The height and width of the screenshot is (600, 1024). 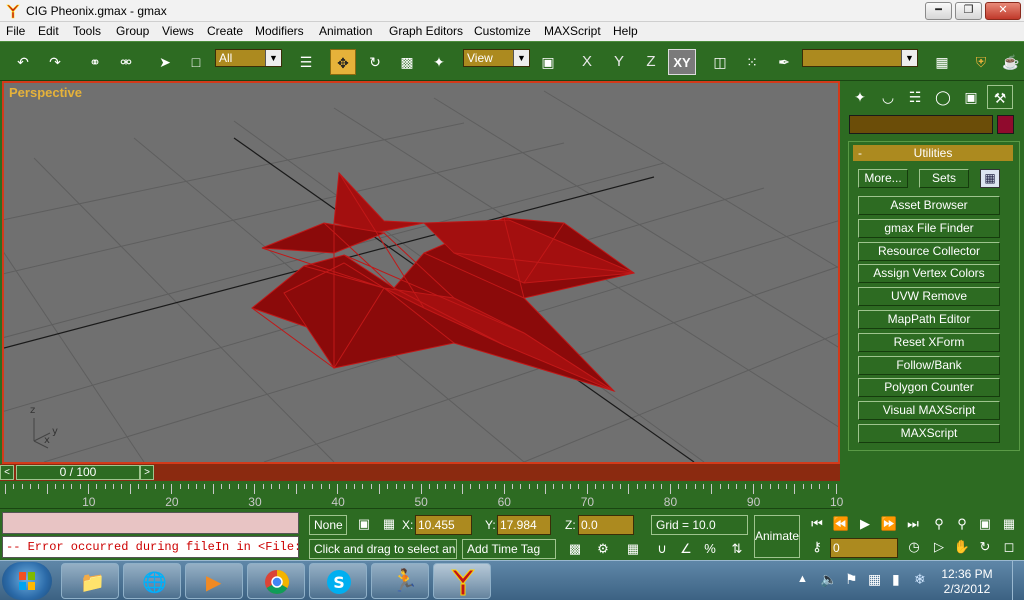 I want to click on pan-button: ✋, so click(x=962, y=547).